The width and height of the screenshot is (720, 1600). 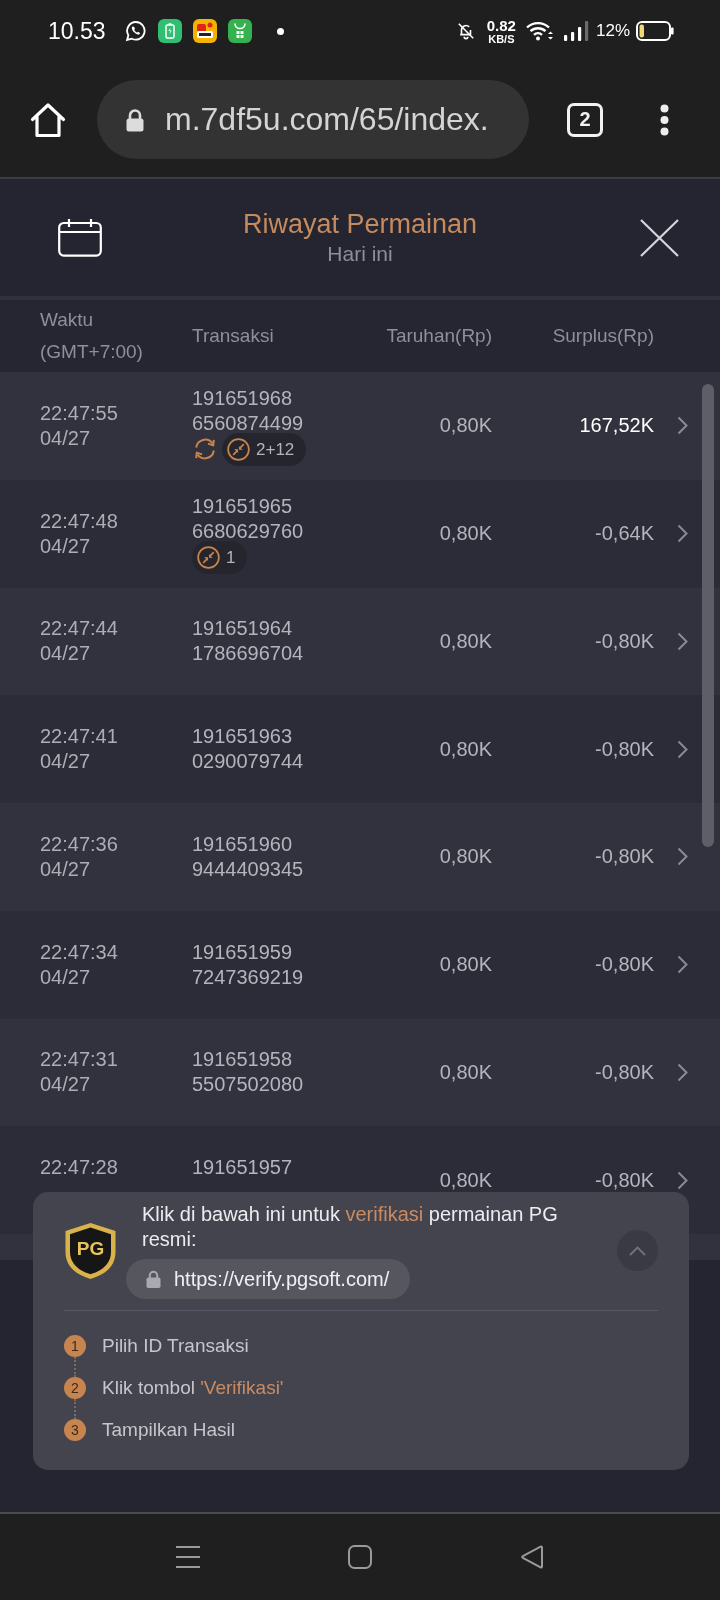 What do you see at coordinates (204, 31) in the screenshot?
I see `app-tile-icon` at bounding box center [204, 31].